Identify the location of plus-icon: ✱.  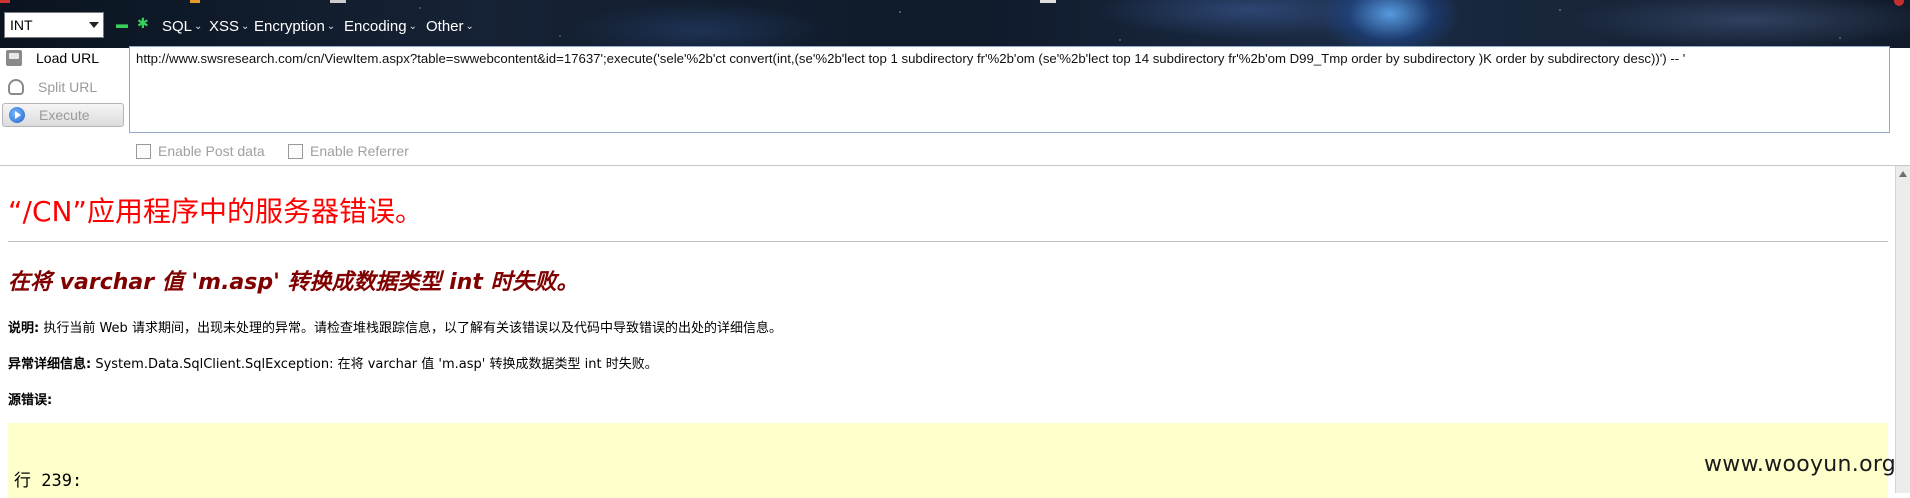
(143, 23).